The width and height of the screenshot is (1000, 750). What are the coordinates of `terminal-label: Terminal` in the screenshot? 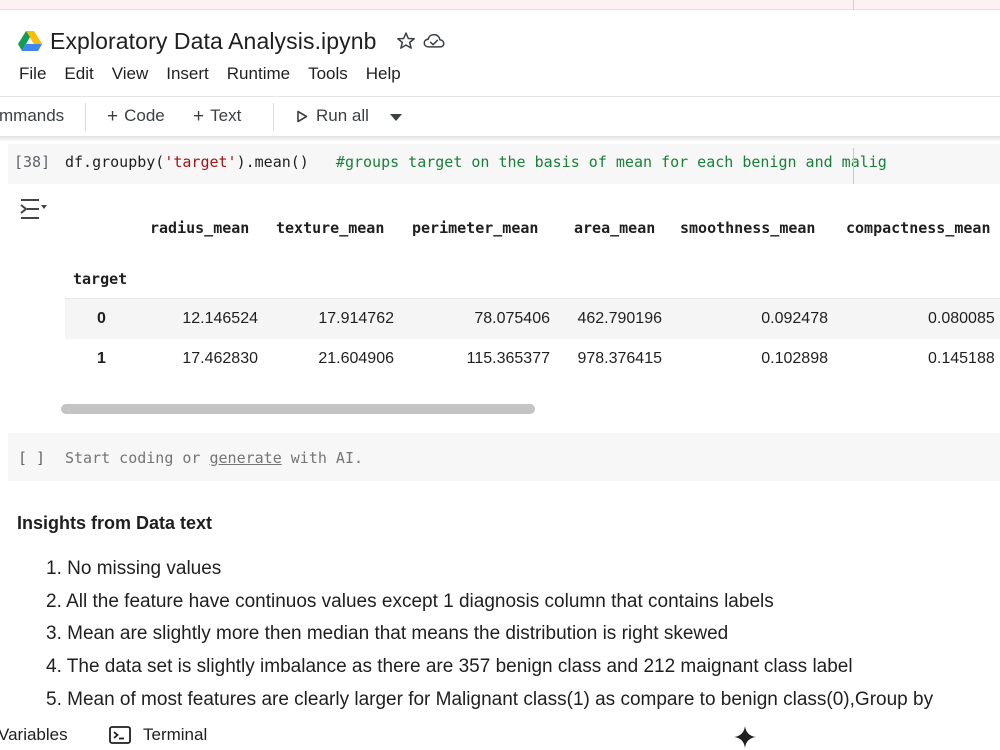 It's located at (175, 734).